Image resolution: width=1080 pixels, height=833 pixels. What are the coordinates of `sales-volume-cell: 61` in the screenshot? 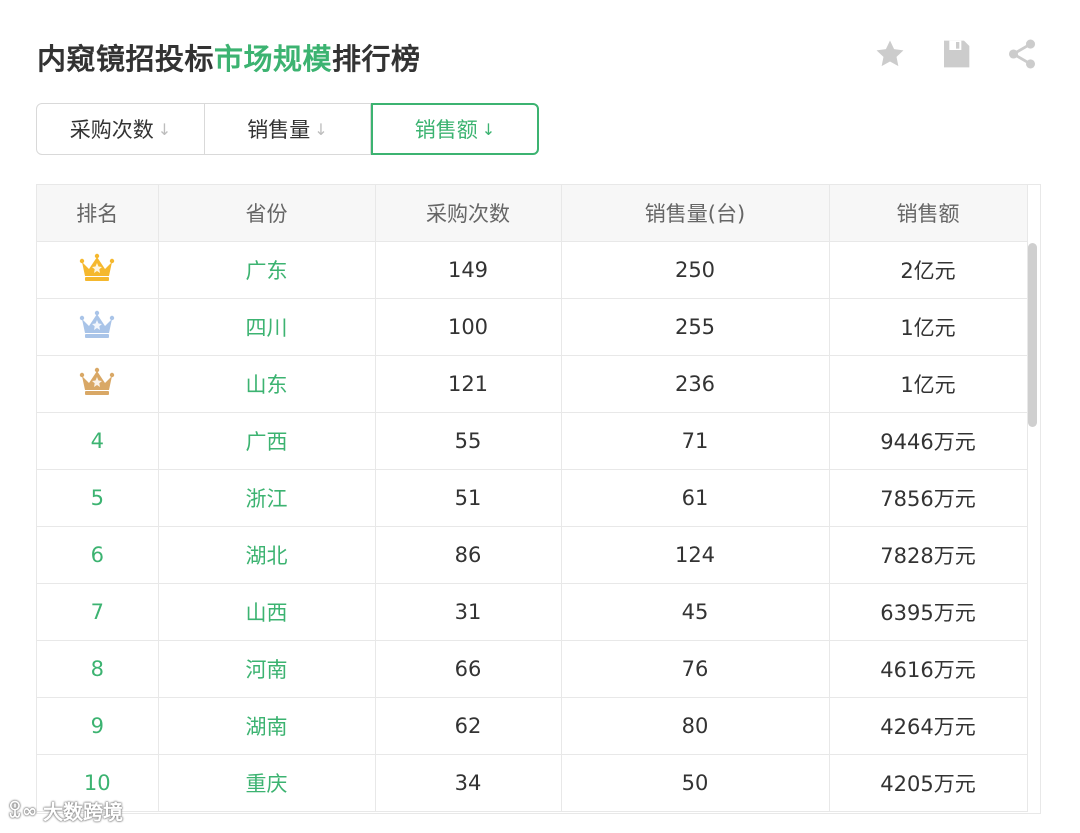 It's located at (695, 498).